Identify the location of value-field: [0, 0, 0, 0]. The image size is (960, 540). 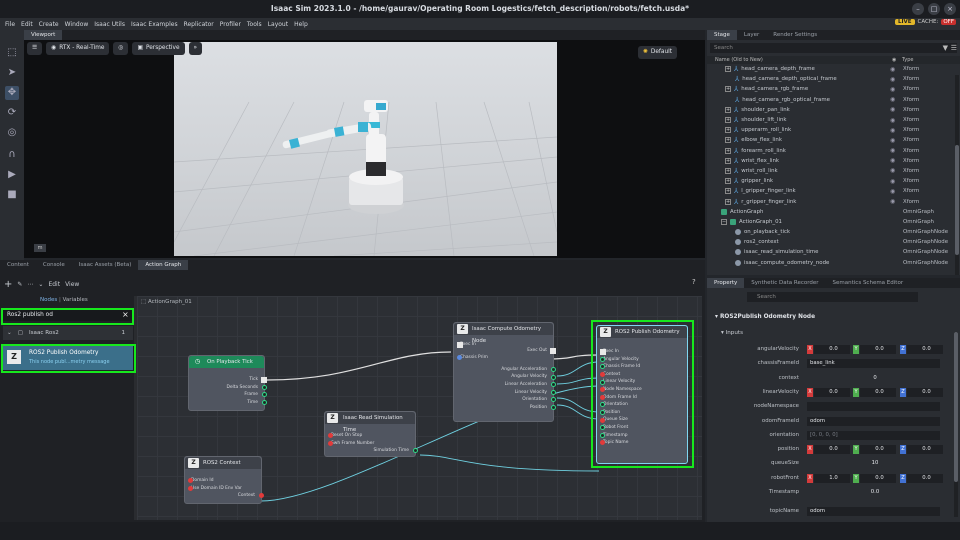
(873, 435).